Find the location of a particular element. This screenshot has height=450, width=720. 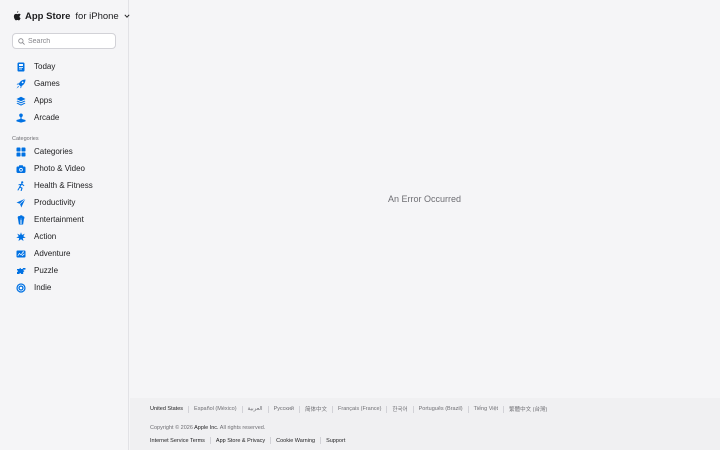

today-icon is located at coordinates (21, 67).